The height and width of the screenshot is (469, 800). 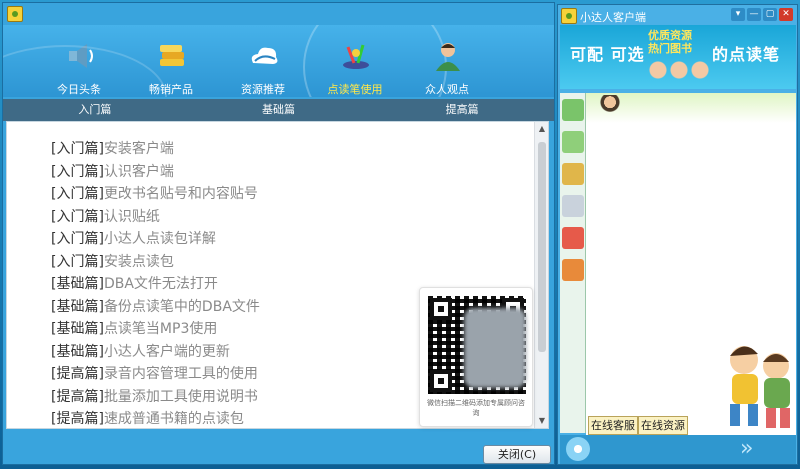 I want to click on list-item: [入门篇]更改书名贴号和内容贴号, so click(x=155, y=194).